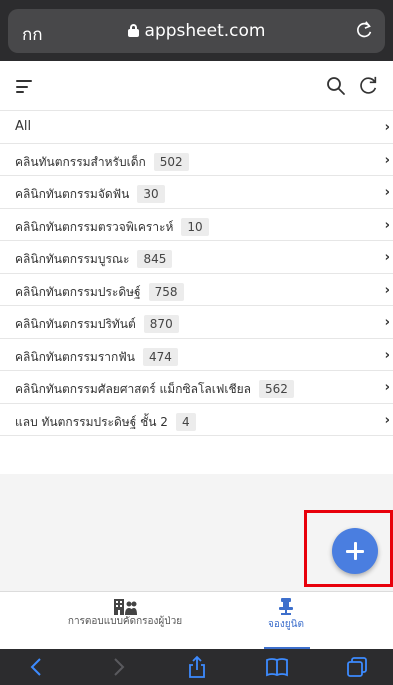 This screenshot has height=685, width=393. I want to click on tab-screening: การตอบแบบคัดกรองผู้ป่วย, so click(125, 621).